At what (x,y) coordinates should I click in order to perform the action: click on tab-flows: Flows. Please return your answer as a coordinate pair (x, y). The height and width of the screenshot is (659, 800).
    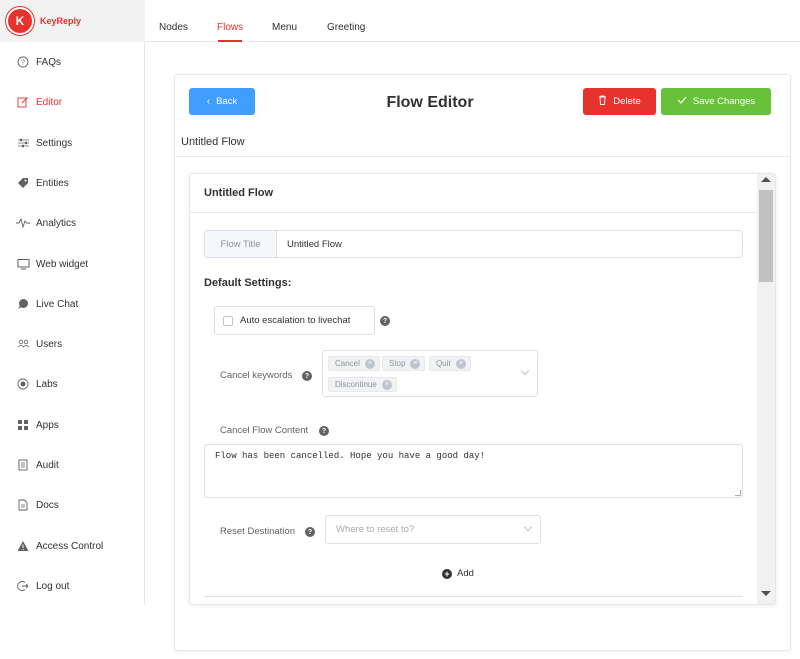
    Looking at the image, I should click on (230, 27).